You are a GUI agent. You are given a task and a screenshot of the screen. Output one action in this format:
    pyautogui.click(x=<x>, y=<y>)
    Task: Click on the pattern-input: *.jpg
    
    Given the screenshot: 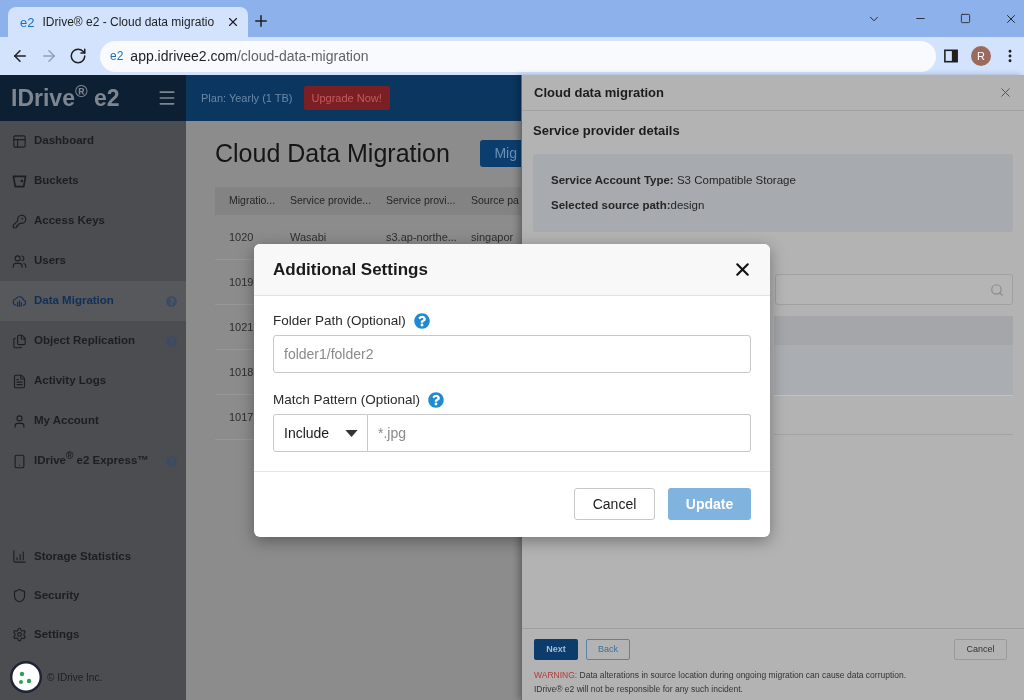 What is the action you would take?
    pyautogui.click(x=559, y=433)
    